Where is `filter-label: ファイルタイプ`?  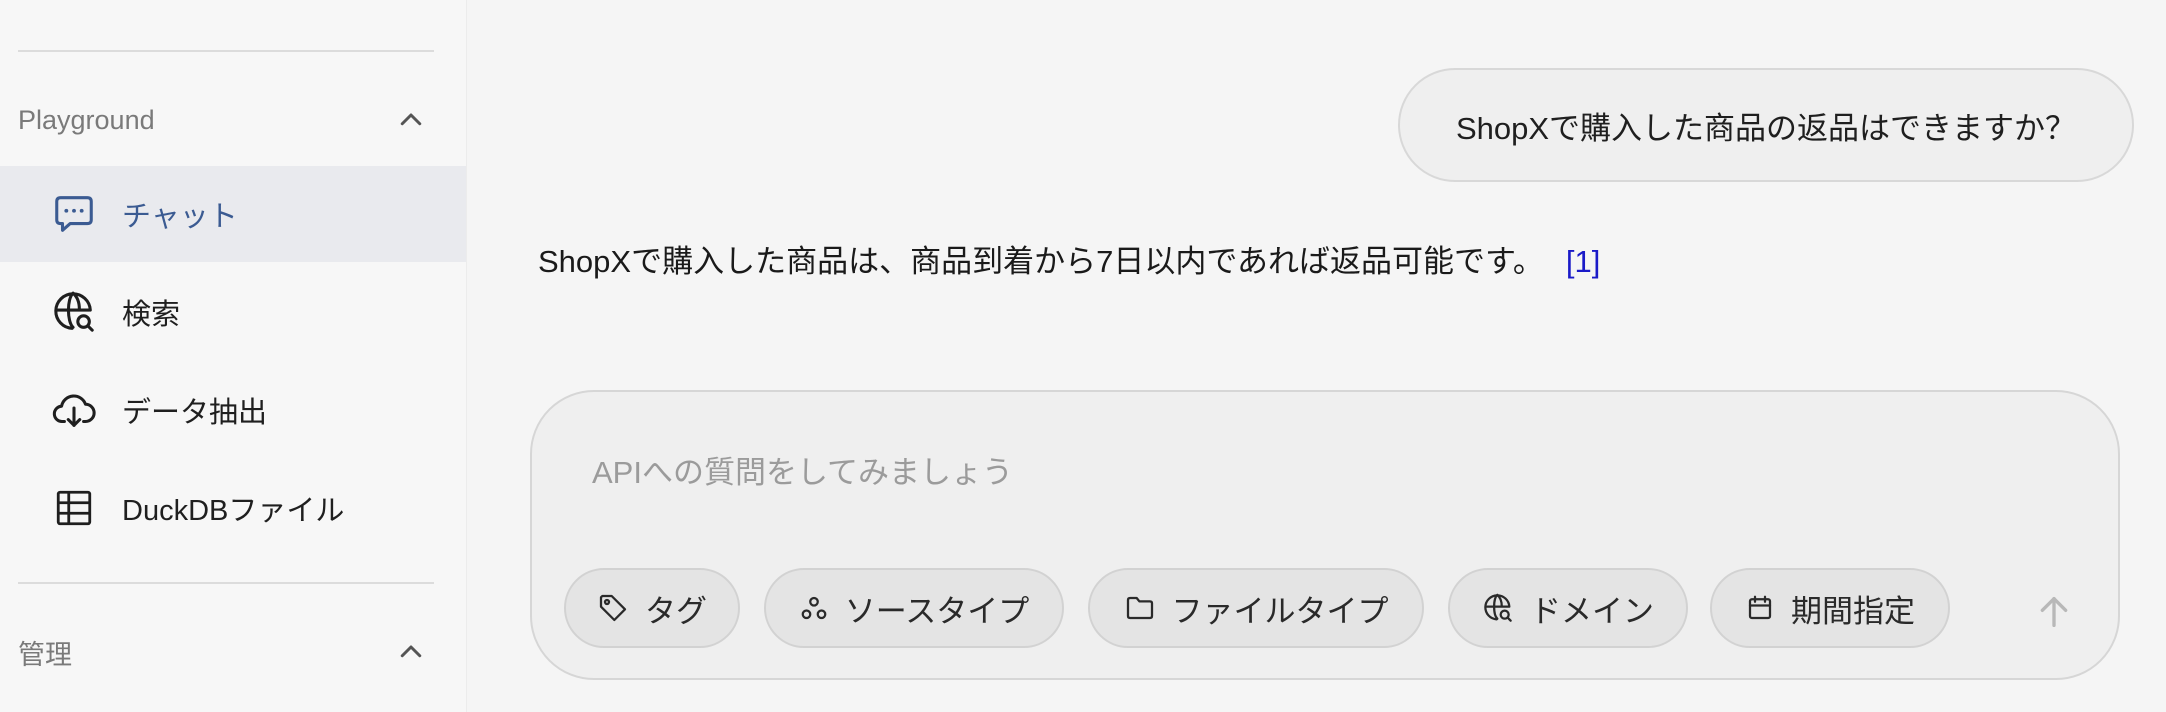
filter-label: ファイルタイプ is located at coordinates (1280, 611).